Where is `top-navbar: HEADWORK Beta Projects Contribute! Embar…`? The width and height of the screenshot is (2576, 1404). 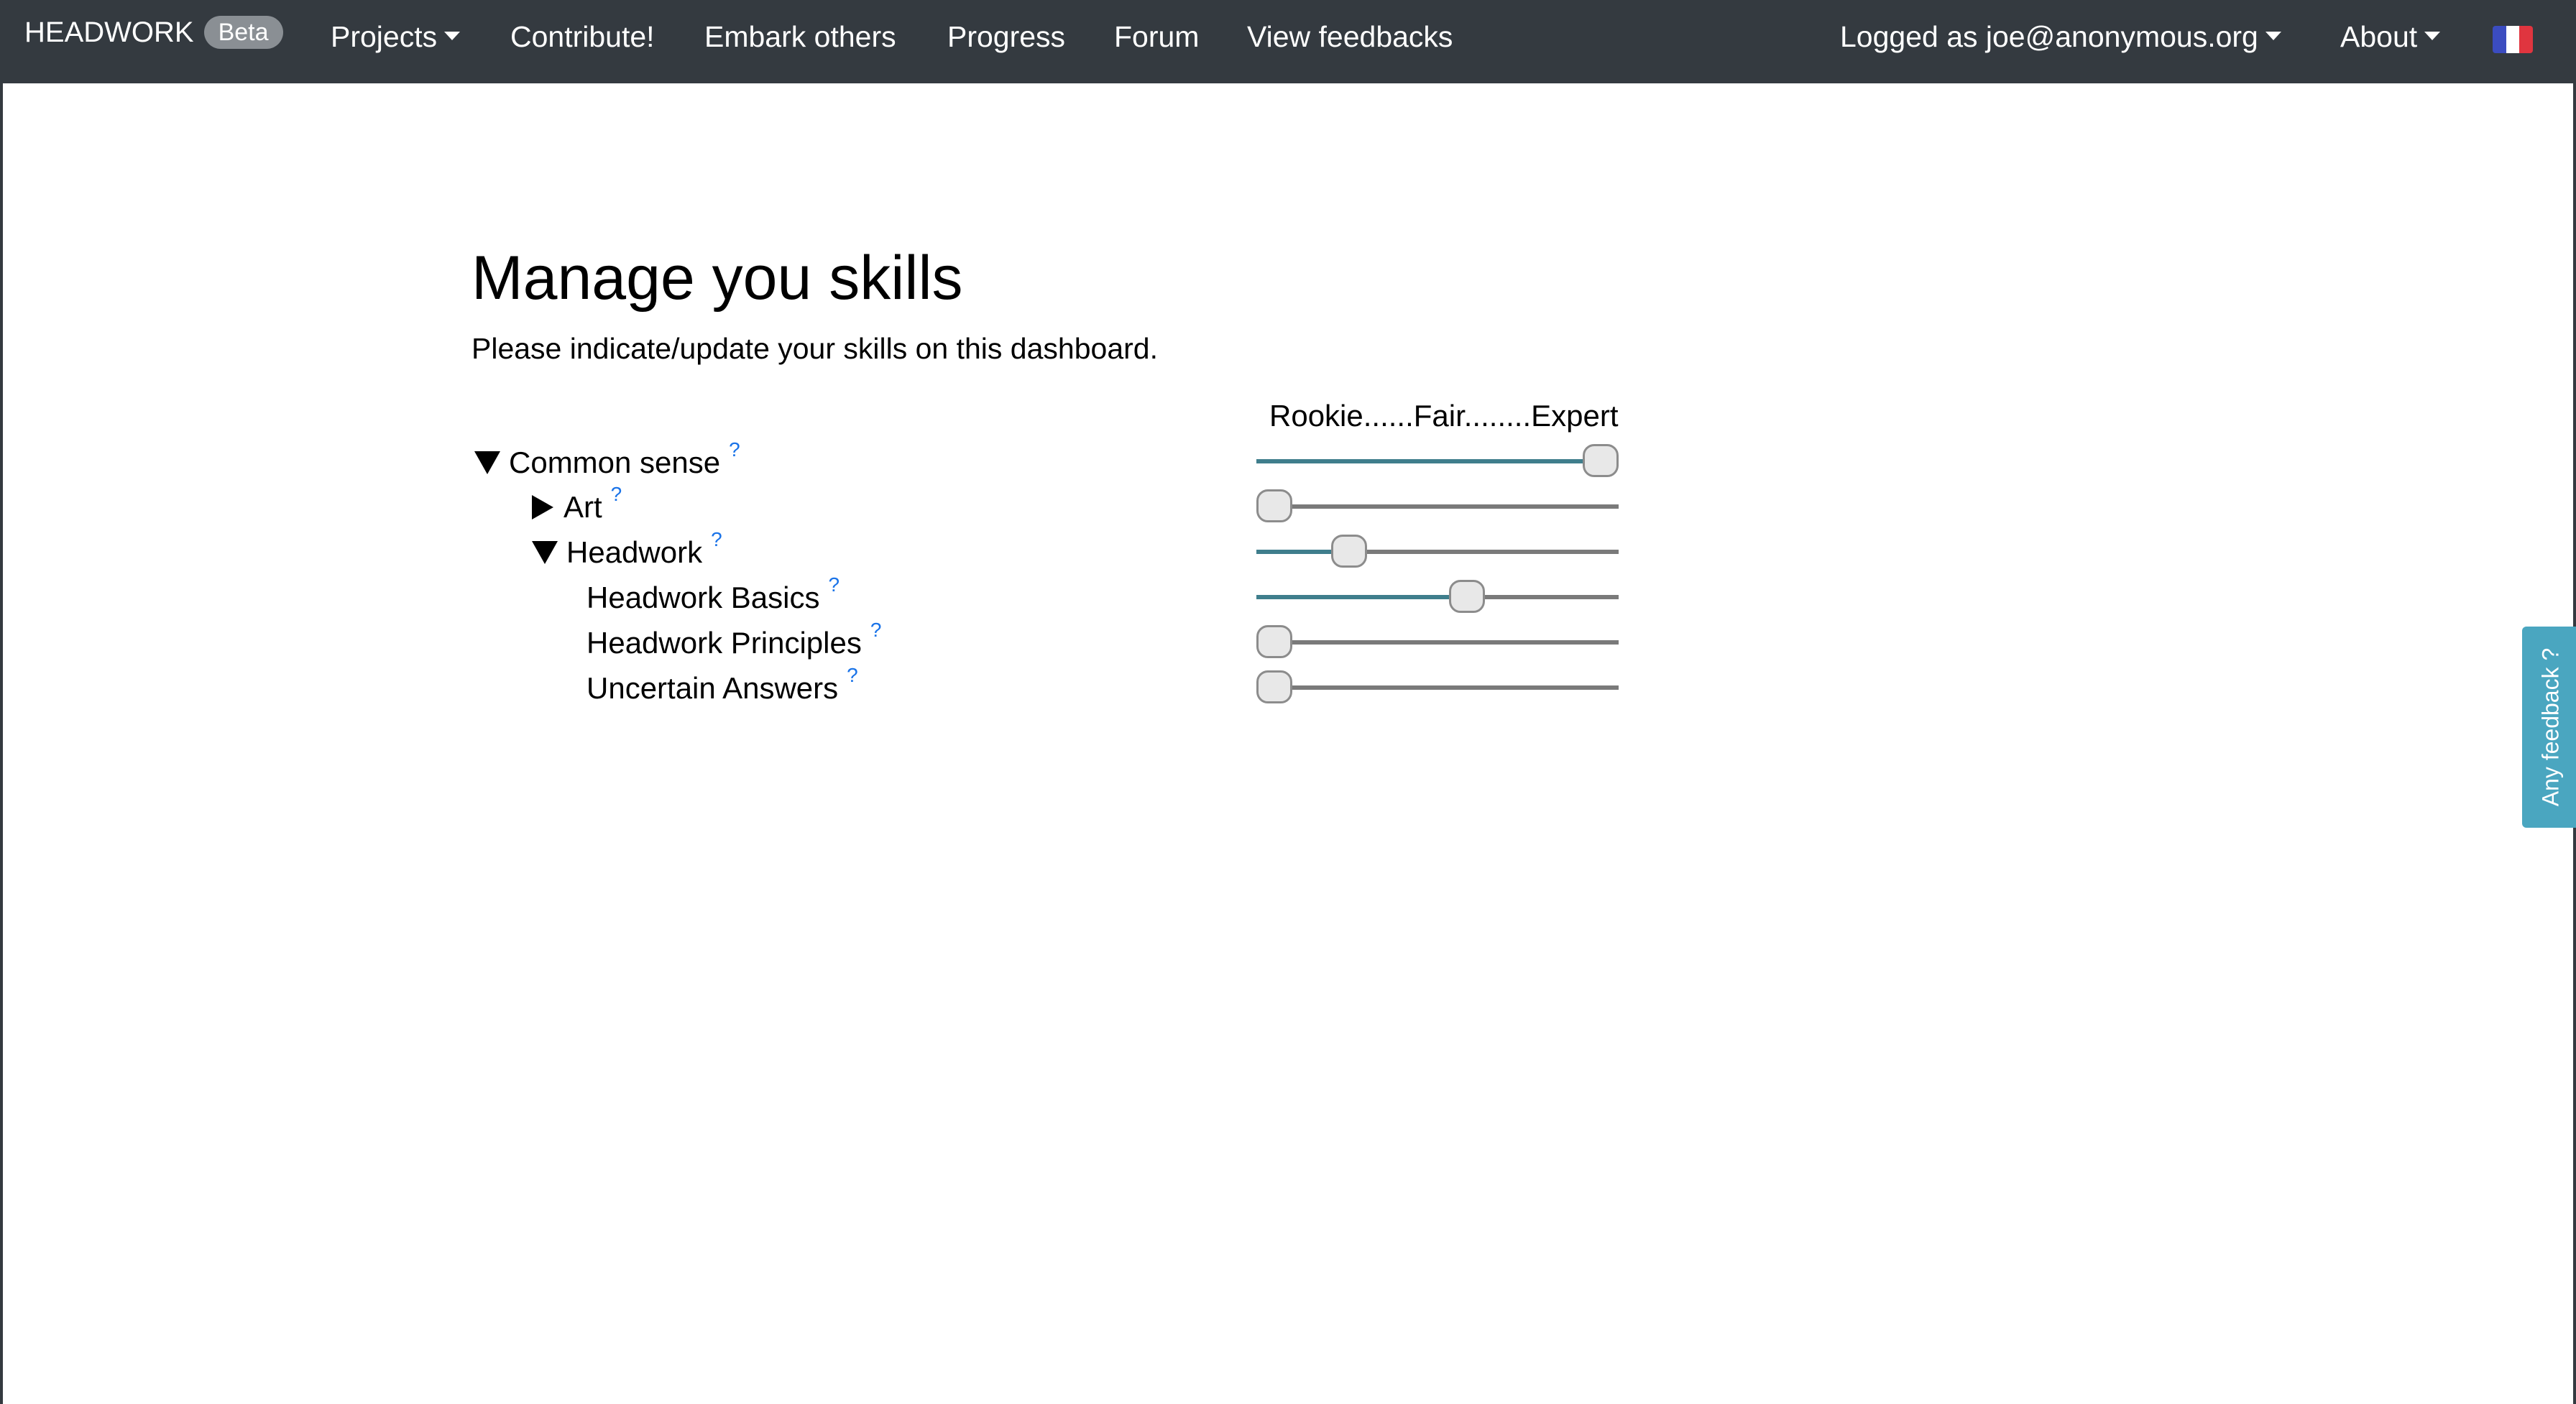
top-navbar: HEADWORK Beta Projects Contribute! Embar… is located at coordinates (1289, 41).